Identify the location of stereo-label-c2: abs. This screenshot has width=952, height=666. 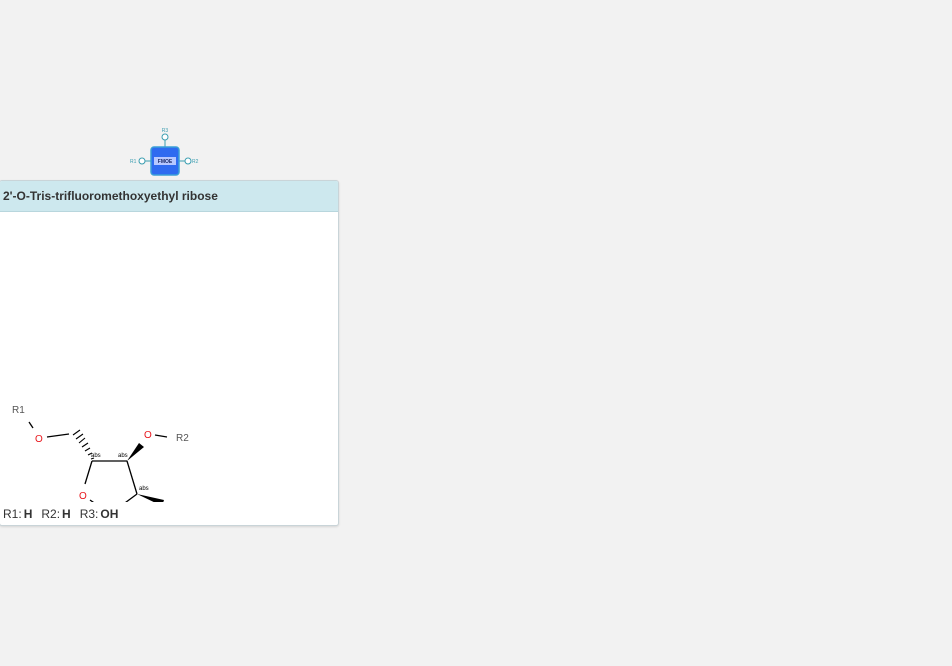
(144, 489).